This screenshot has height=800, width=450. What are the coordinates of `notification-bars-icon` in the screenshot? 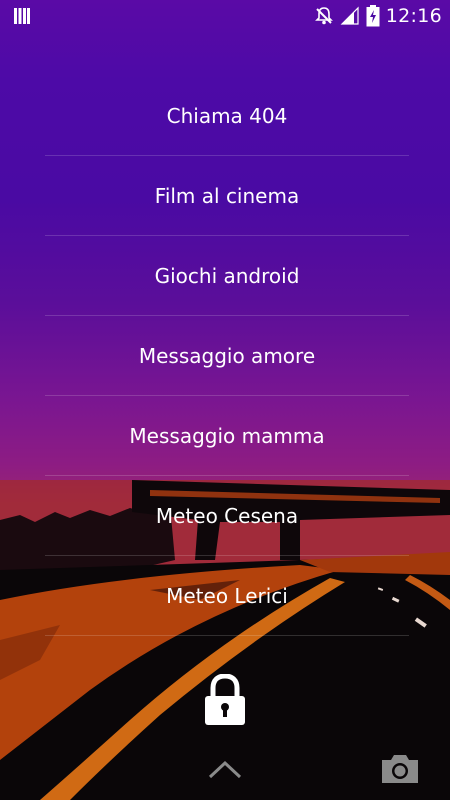 It's located at (22, 16).